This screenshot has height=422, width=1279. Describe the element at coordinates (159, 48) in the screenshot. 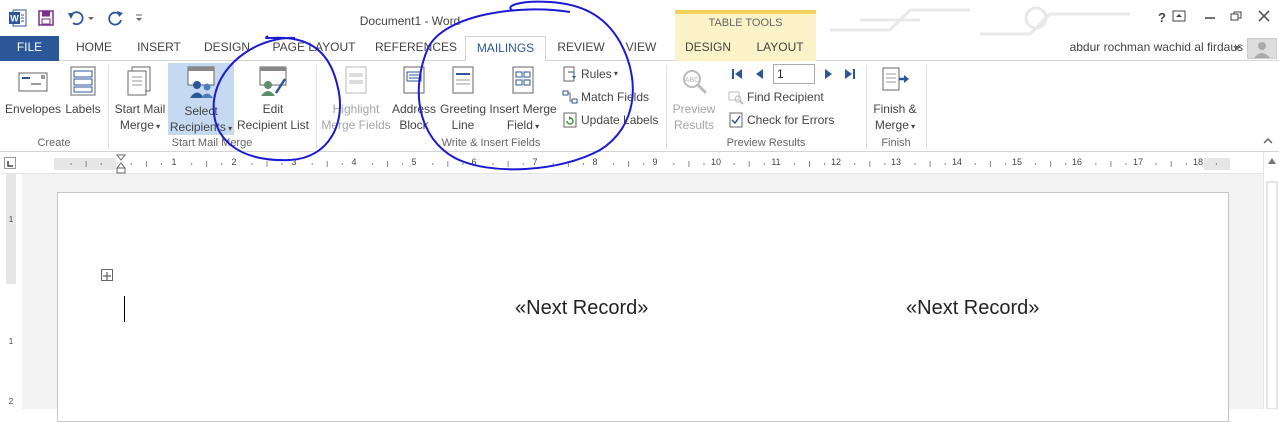

I see `tab-insert: INSERT` at that location.